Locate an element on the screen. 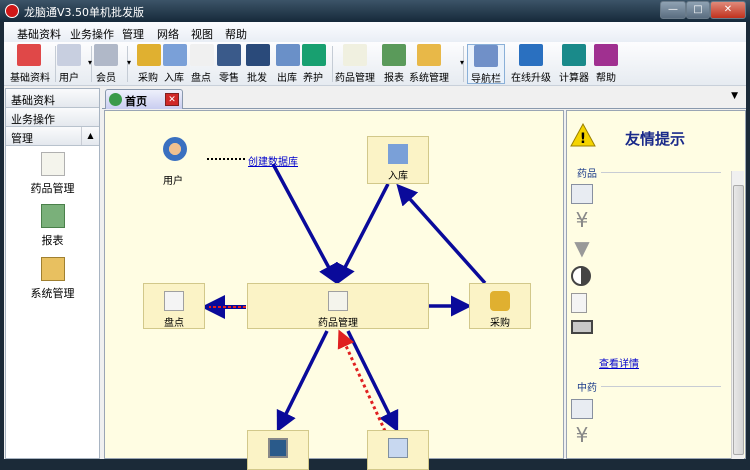 The height and width of the screenshot is (470, 750). nav-item-report: 报表 is located at coordinates (52, 226).